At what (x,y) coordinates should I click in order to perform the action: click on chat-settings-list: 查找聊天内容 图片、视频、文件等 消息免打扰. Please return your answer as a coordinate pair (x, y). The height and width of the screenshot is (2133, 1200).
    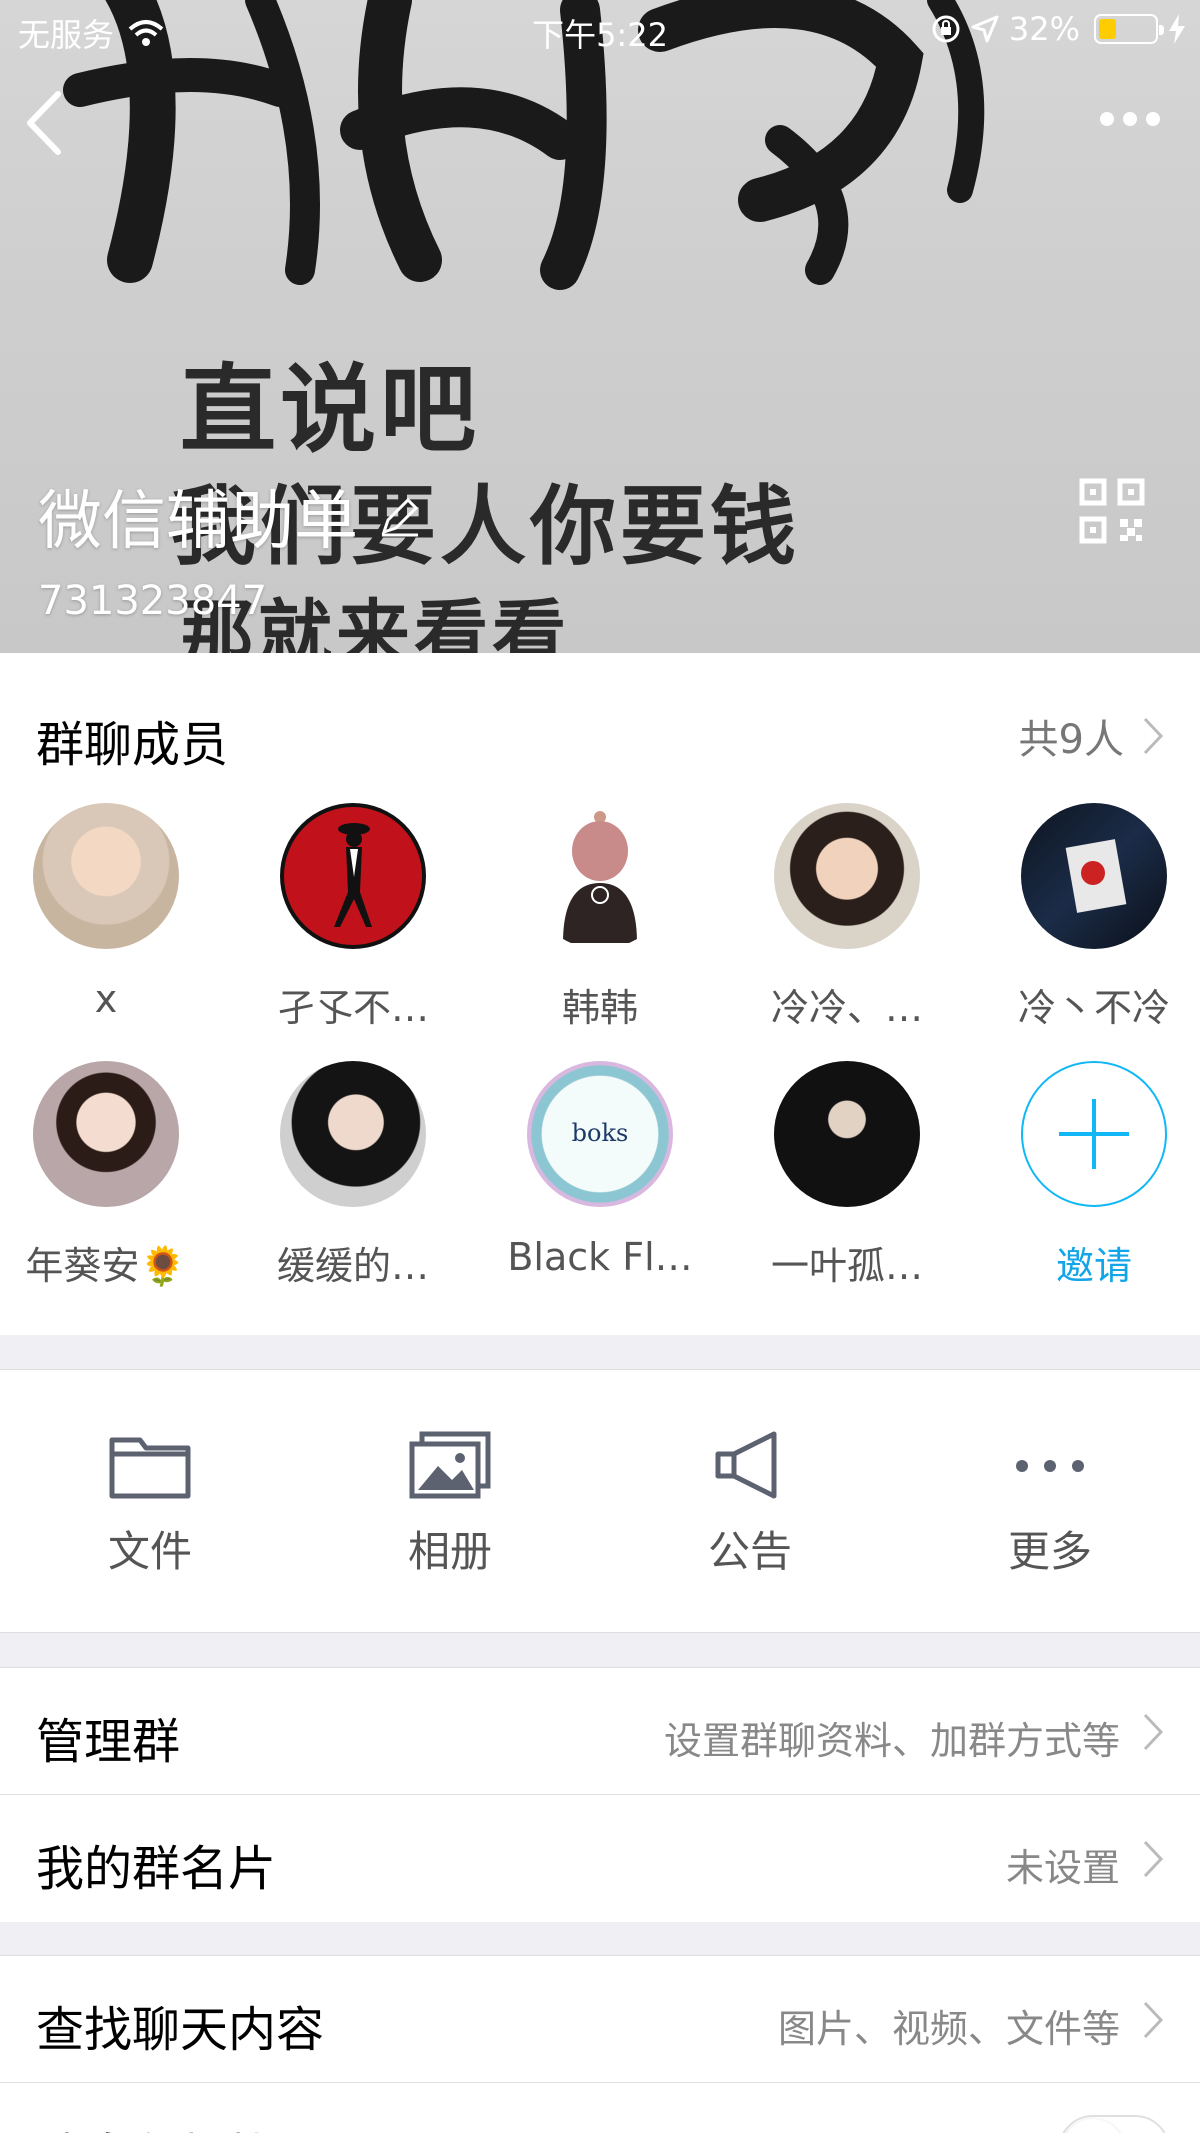
    Looking at the image, I should click on (600, 2044).